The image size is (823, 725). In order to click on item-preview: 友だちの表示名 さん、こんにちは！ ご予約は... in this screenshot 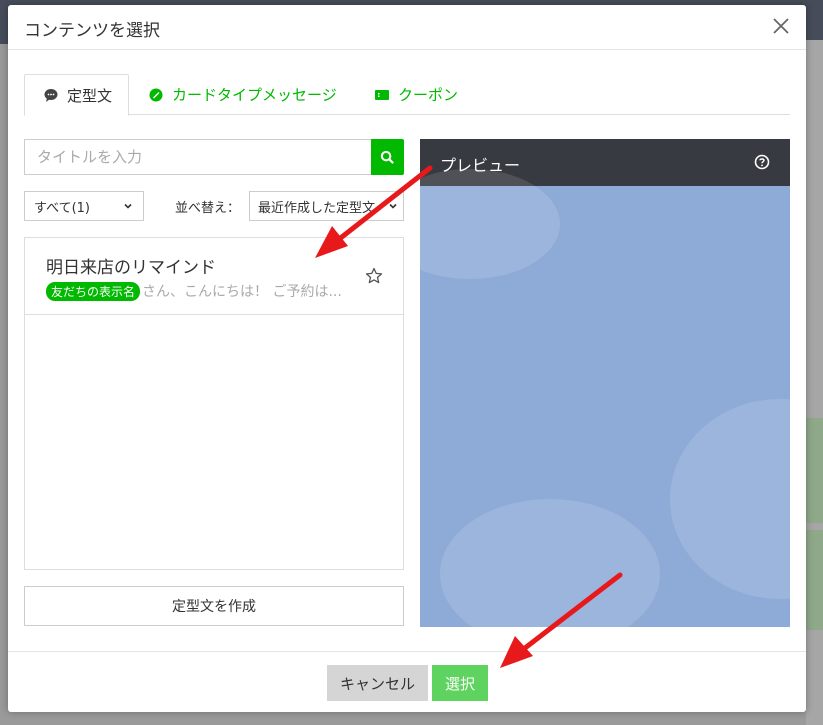, I will do `click(194, 291)`.